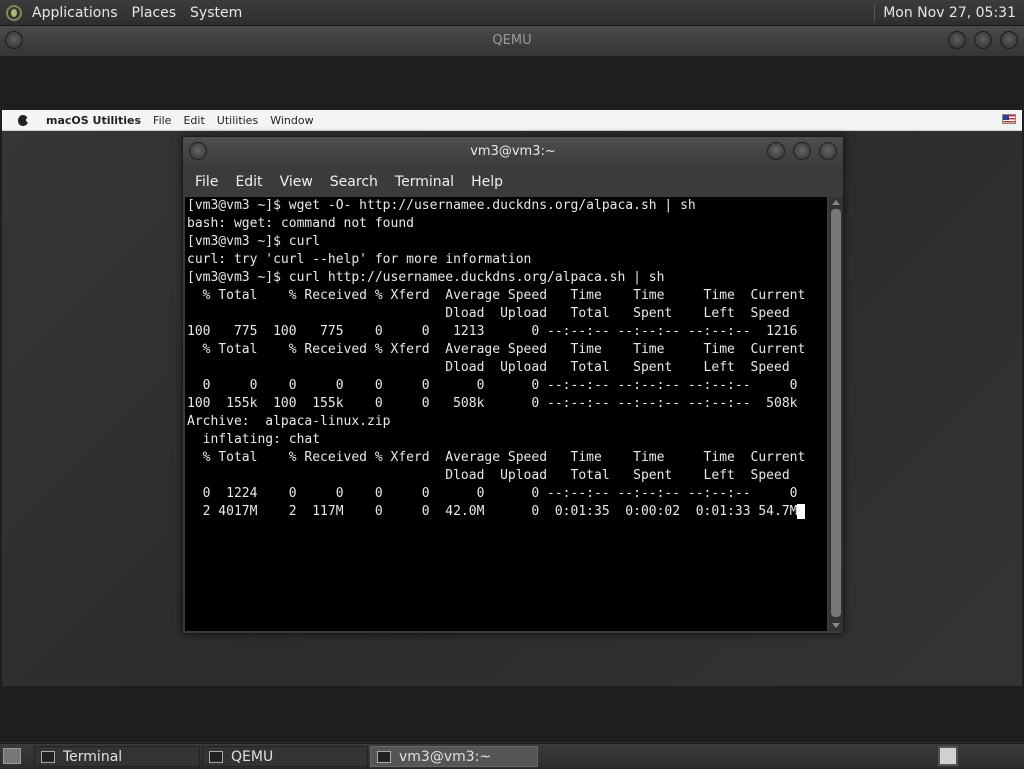 The image size is (1024, 769). Describe the element at coordinates (252, 756) in the screenshot. I see `taskbar-item-label: QEMU` at that location.